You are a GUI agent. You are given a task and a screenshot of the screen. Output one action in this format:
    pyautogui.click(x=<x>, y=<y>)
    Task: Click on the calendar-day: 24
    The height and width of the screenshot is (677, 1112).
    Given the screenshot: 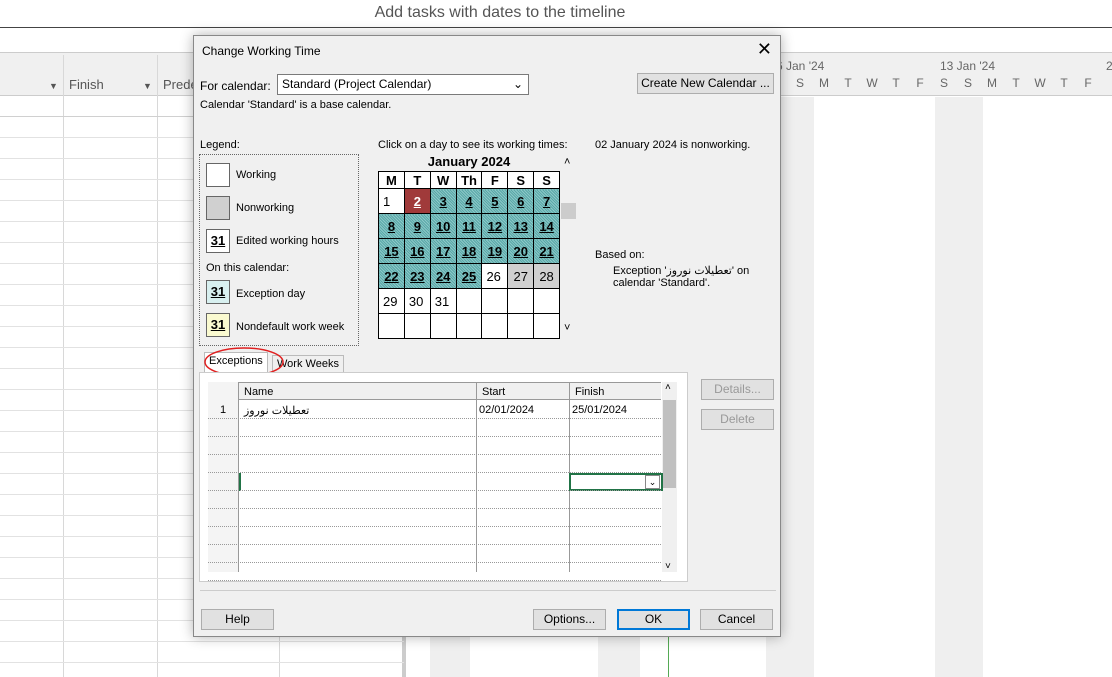 What is the action you would take?
    pyautogui.click(x=443, y=276)
    